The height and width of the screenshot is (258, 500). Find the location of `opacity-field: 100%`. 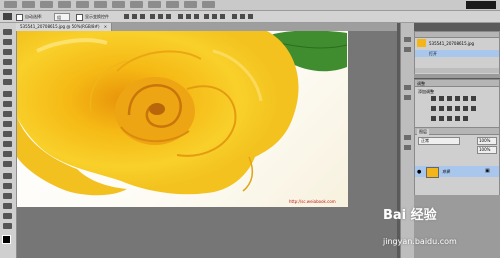

opacity-field: 100% is located at coordinates (487, 141).